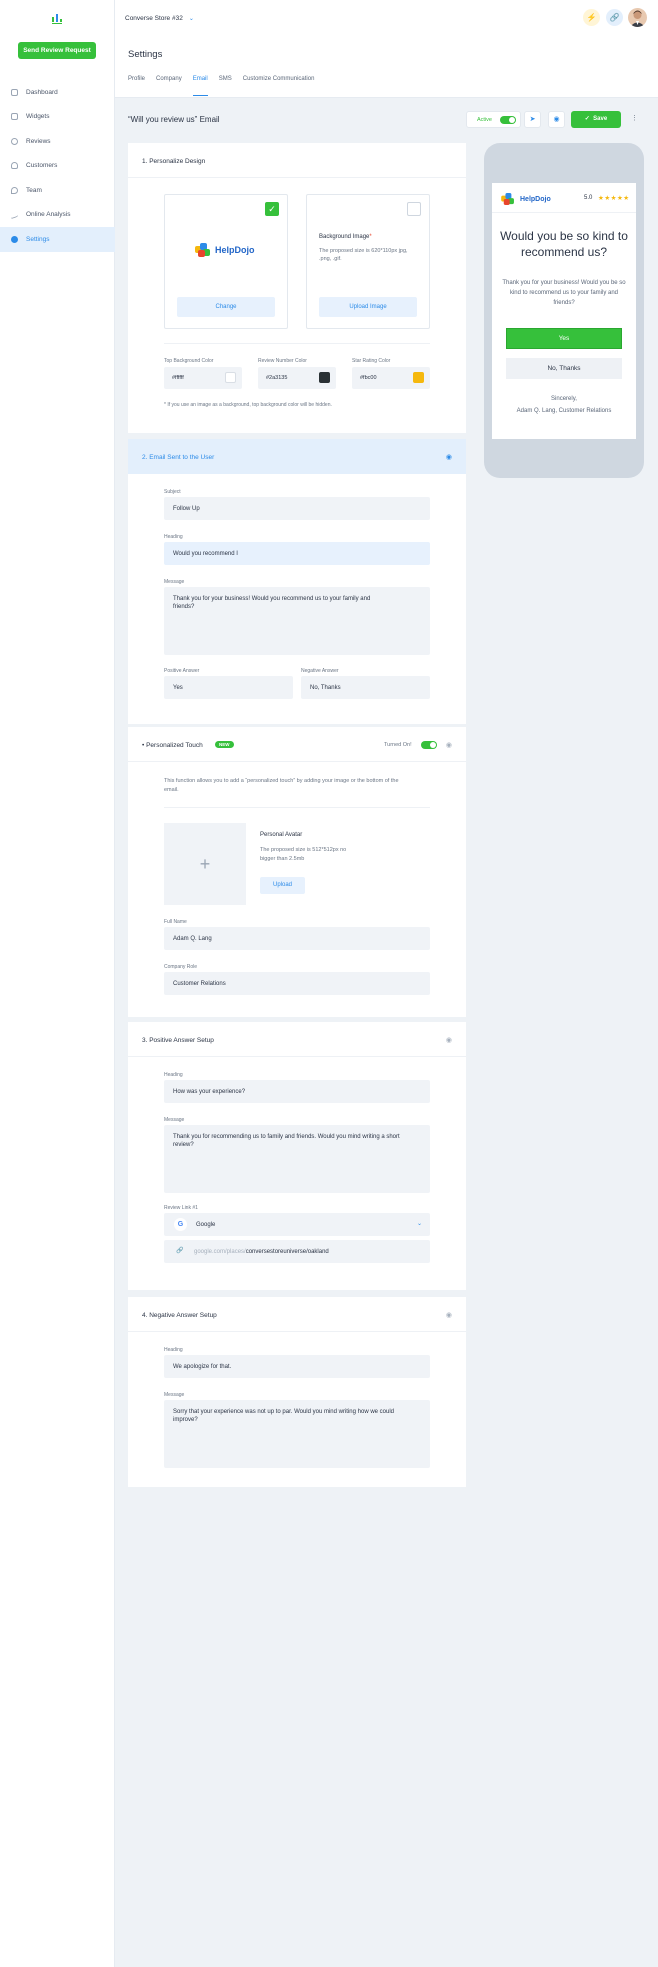 Image resolution: width=658 pixels, height=1967 pixels. Describe the element at coordinates (226, 261) in the screenshot. I see `logo-design-card: ✓ HelpDojo Change` at that location.